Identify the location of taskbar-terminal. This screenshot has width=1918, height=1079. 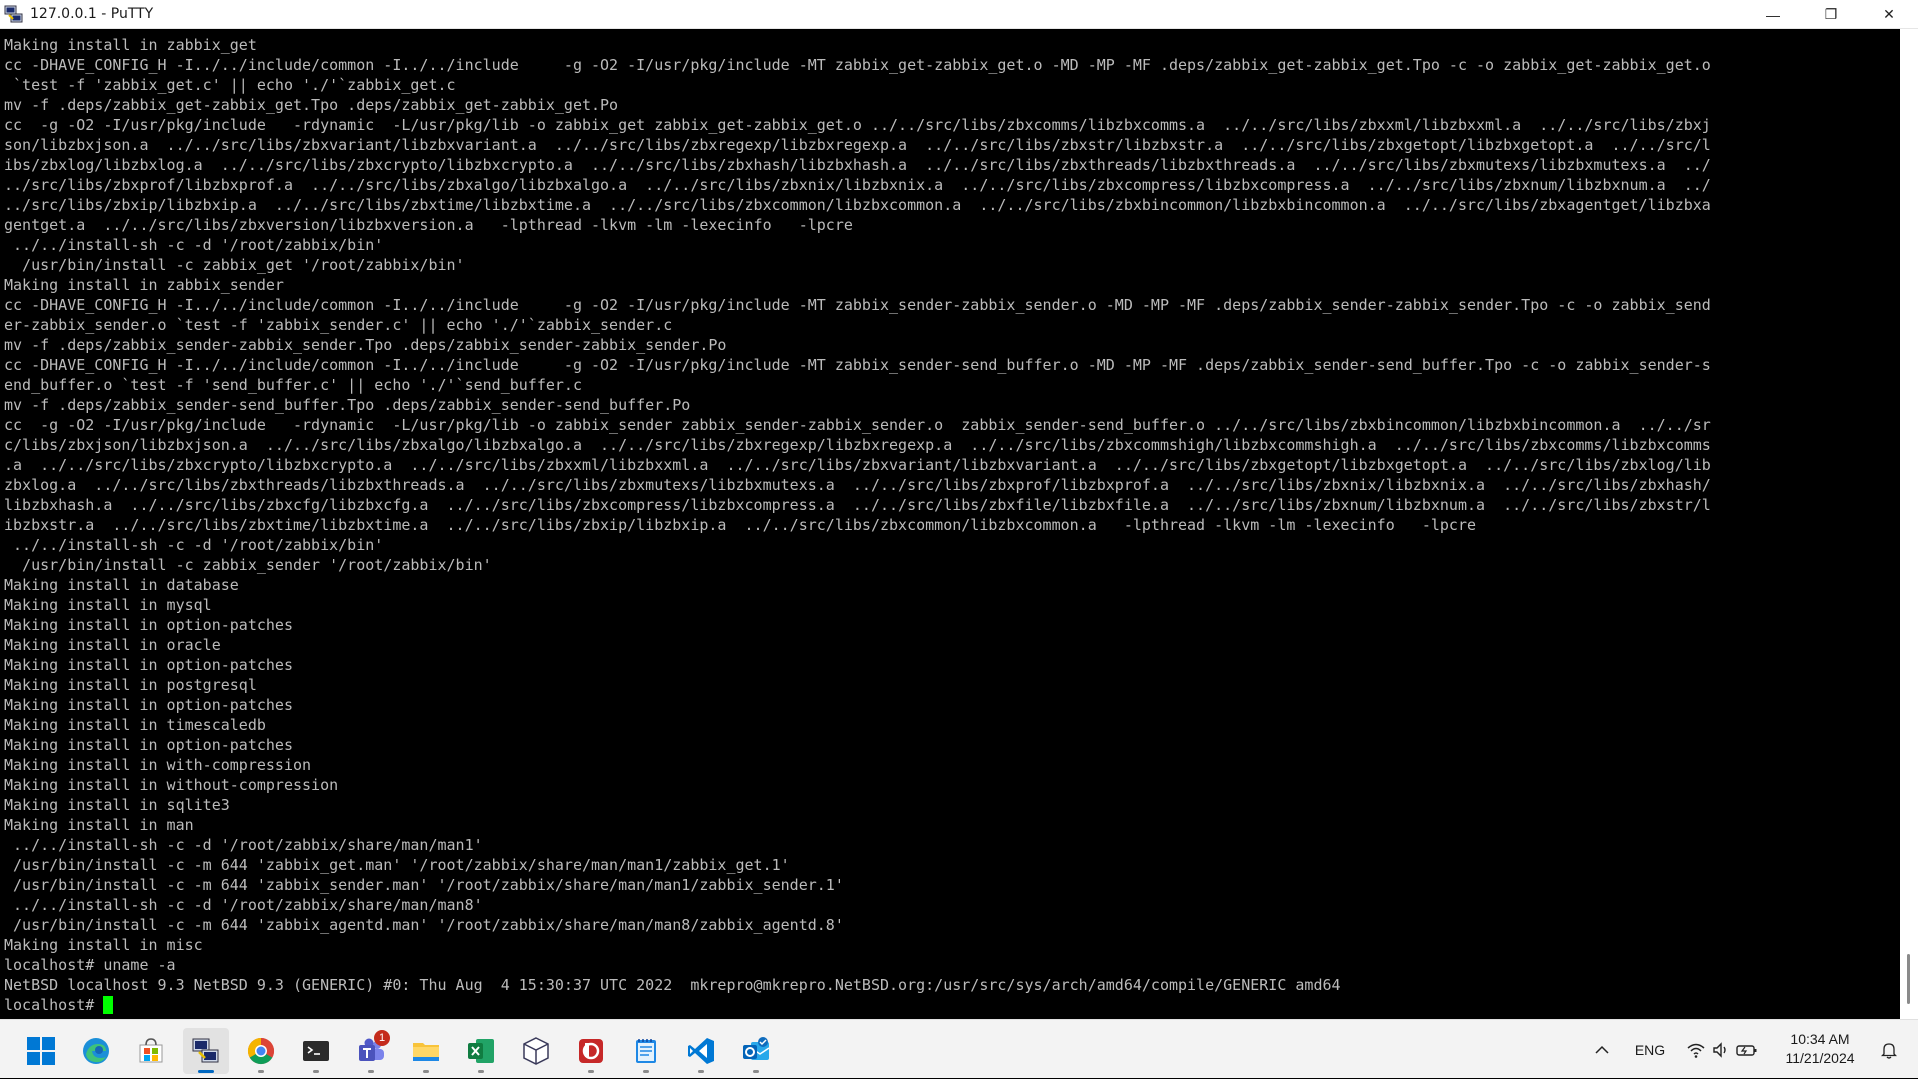
(316, 1051).